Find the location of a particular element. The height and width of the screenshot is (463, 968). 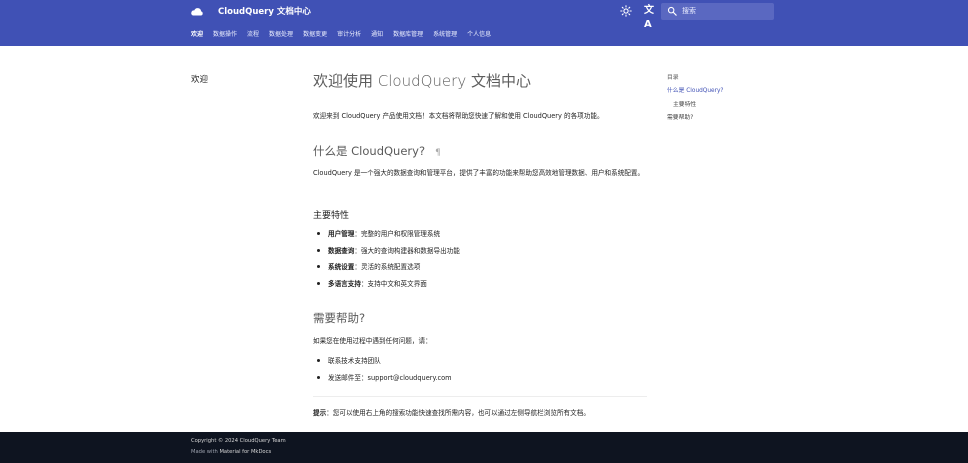

site-title: CloudQuery 文档中心 is located at coordinates (264, 11).